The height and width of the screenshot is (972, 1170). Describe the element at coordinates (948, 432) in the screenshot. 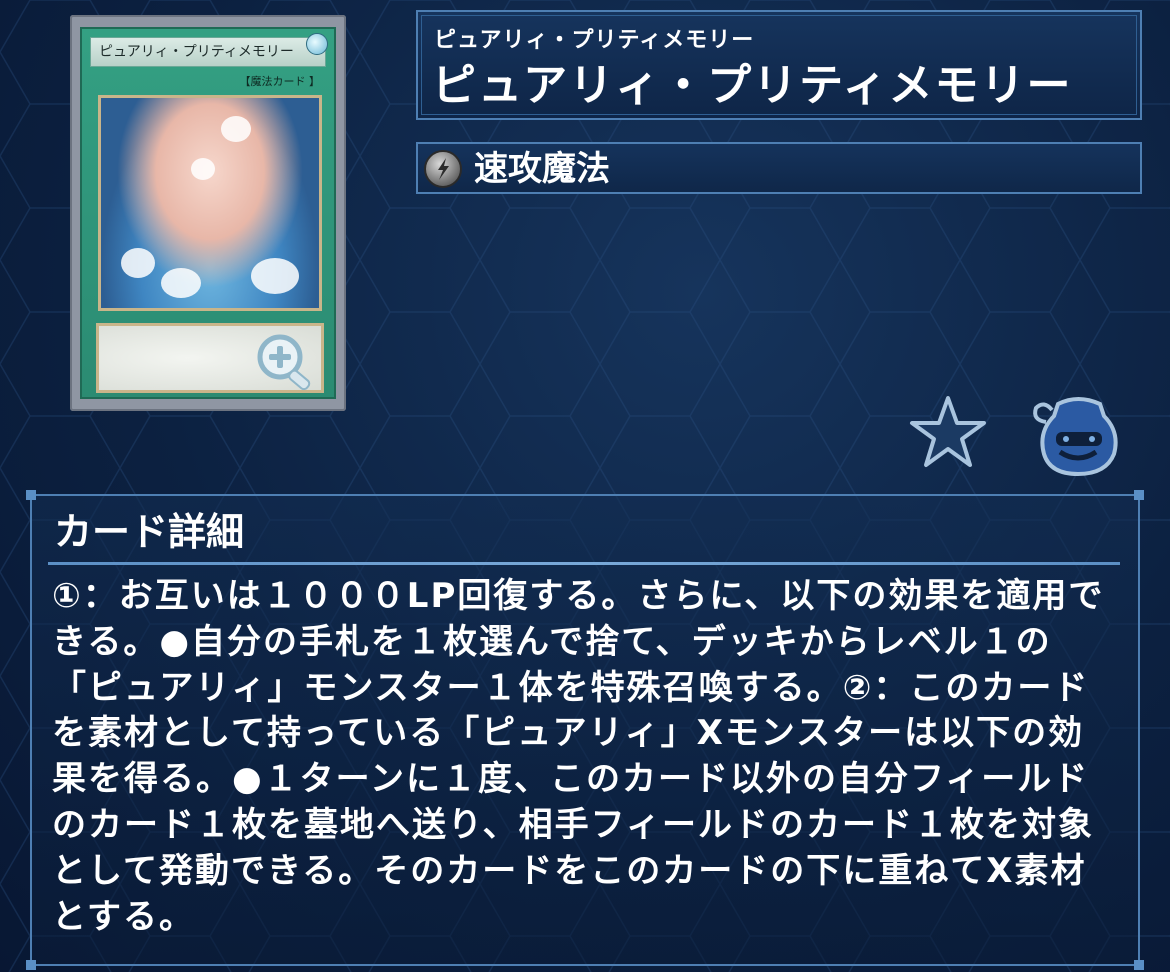

I see `star-icon` at that location.